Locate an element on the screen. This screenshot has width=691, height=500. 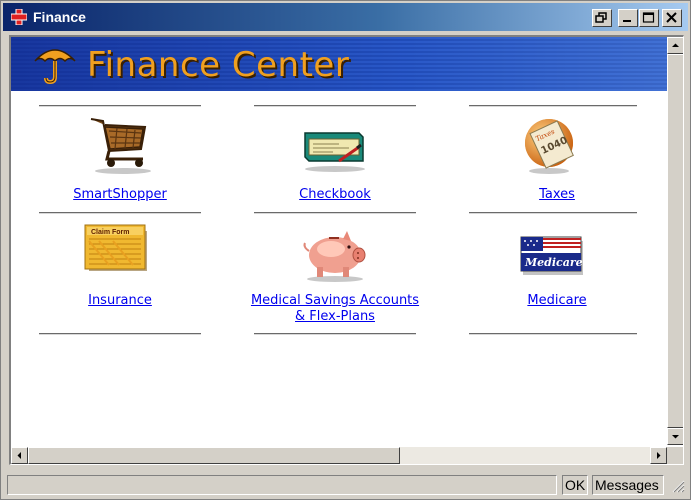
status-ok: OK is located at coordinates (575, 485).